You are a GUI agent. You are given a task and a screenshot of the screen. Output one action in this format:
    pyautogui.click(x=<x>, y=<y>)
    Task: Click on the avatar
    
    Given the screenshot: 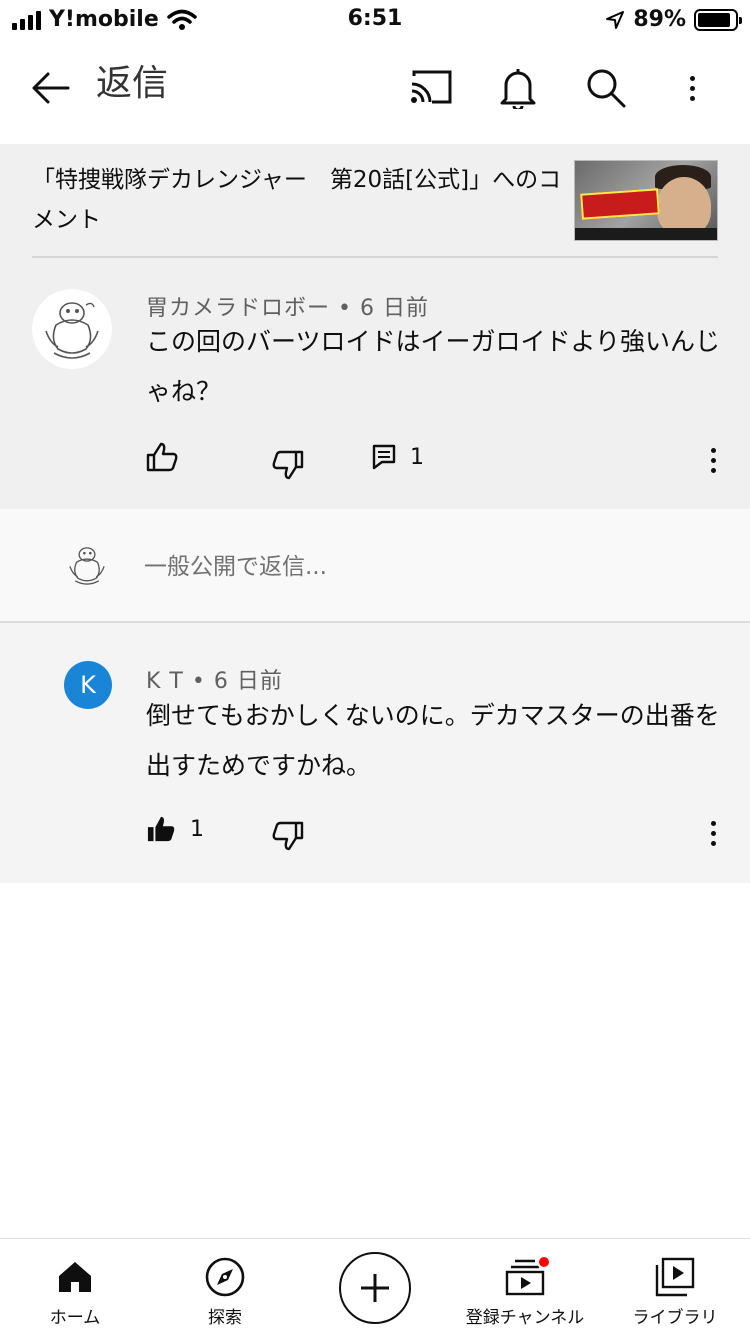 What is the action you would take?
    pyautogui.click(x=72, y=329)
    